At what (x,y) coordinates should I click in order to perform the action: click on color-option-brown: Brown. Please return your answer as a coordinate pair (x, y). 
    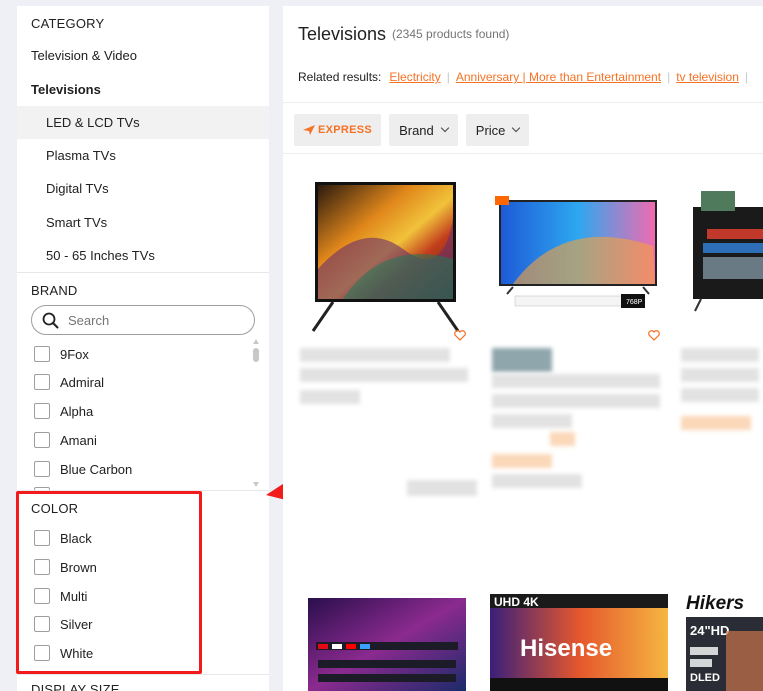
    Looking at the image, I should click on (65, 567).